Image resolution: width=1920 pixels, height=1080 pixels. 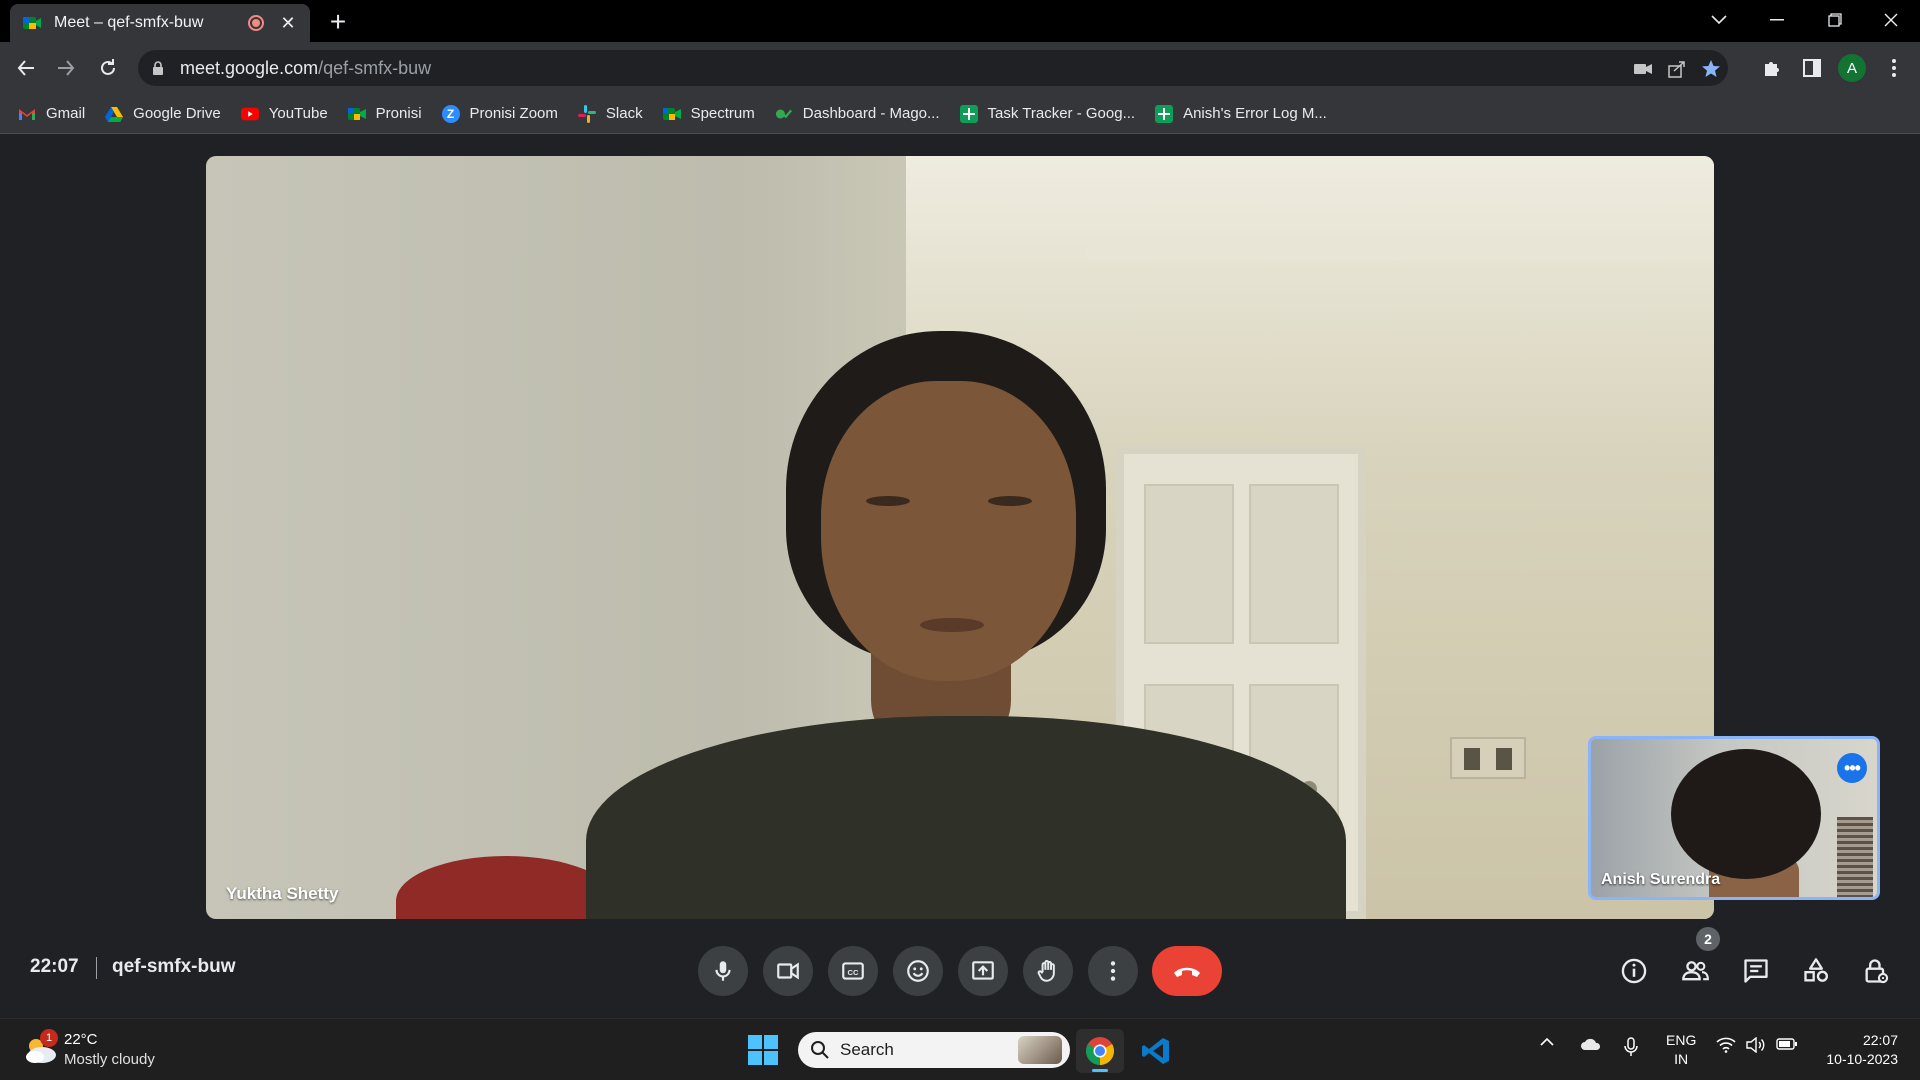 What do you see at coordinates (66, 113) in the screenshot?
I see `bookmark-label: Gmail` at bounding box center [66, 113].